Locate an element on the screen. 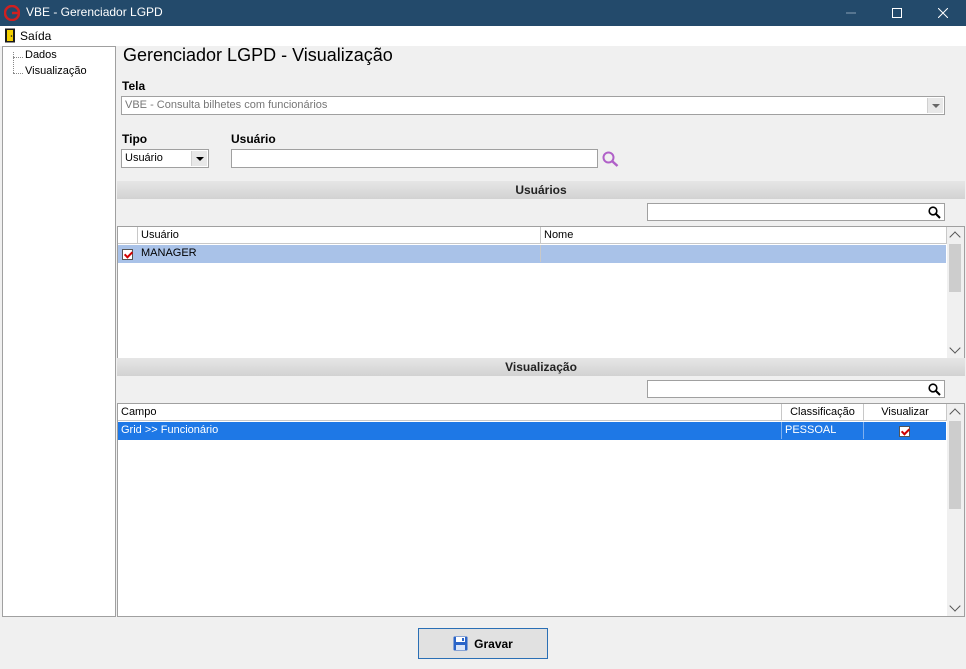 This screenshot has width=966, height=669. exit-menu-item: Saída is located at coordinates (27, 35).